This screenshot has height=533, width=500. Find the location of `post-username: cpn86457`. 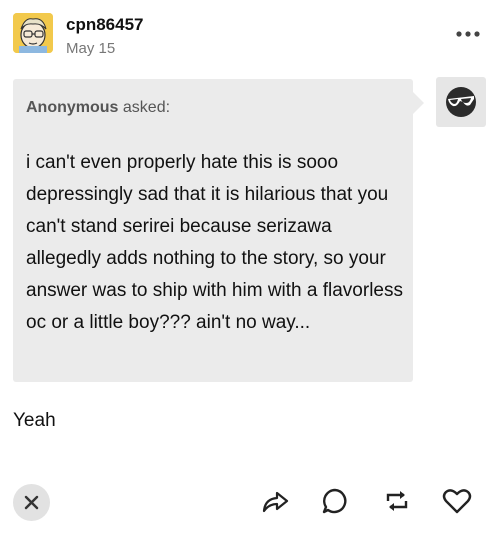

post-username: cpn86457 is located at coordinates (105, 25).